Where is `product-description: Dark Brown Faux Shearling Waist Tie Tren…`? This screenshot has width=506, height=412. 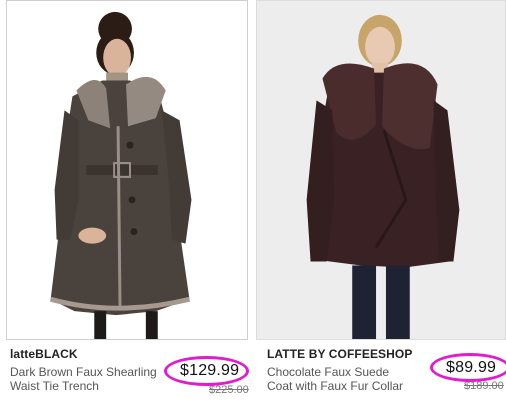 product-description: Dark Brown Faux Shearling Waist Tie Tren… is located at coordinates (85, 379).